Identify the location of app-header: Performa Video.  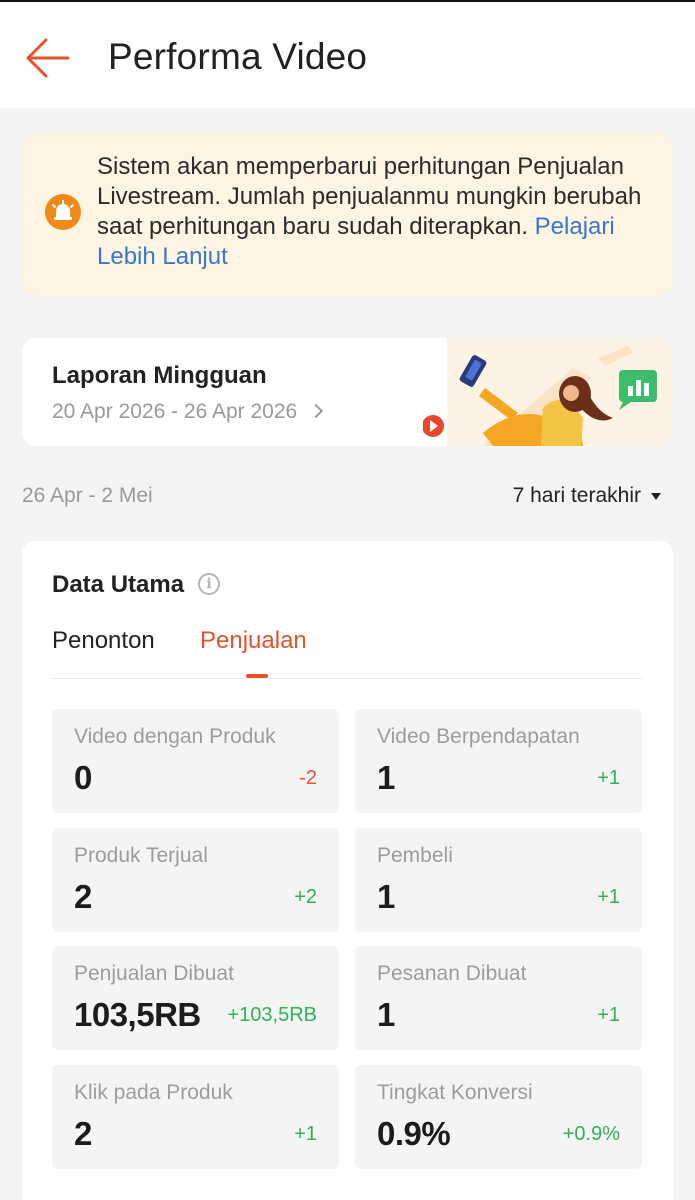
(347, 54).